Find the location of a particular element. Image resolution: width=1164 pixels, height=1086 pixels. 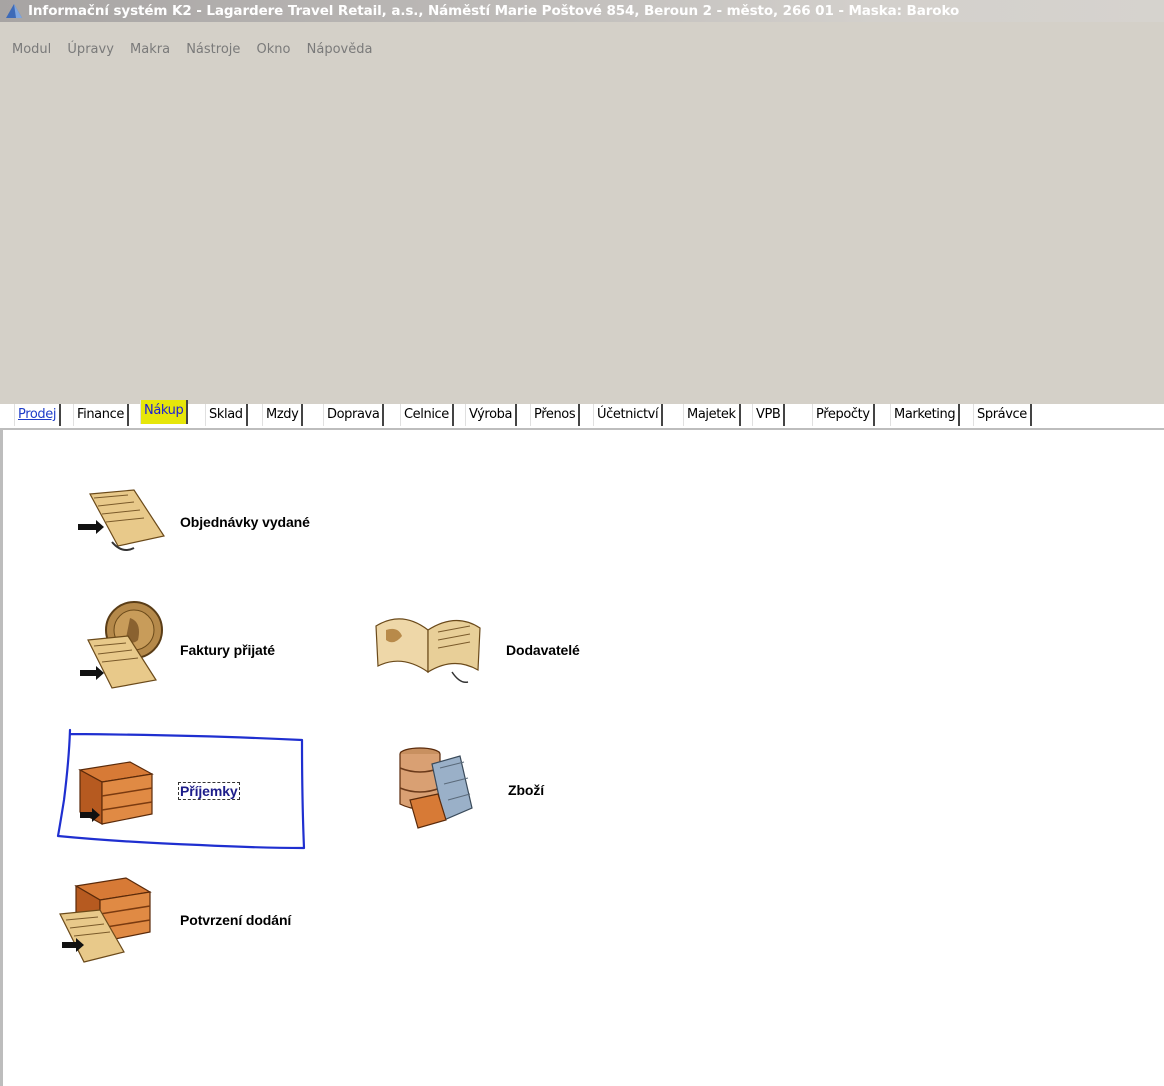

document-scroll-icon is located at coordinates (121, 520).